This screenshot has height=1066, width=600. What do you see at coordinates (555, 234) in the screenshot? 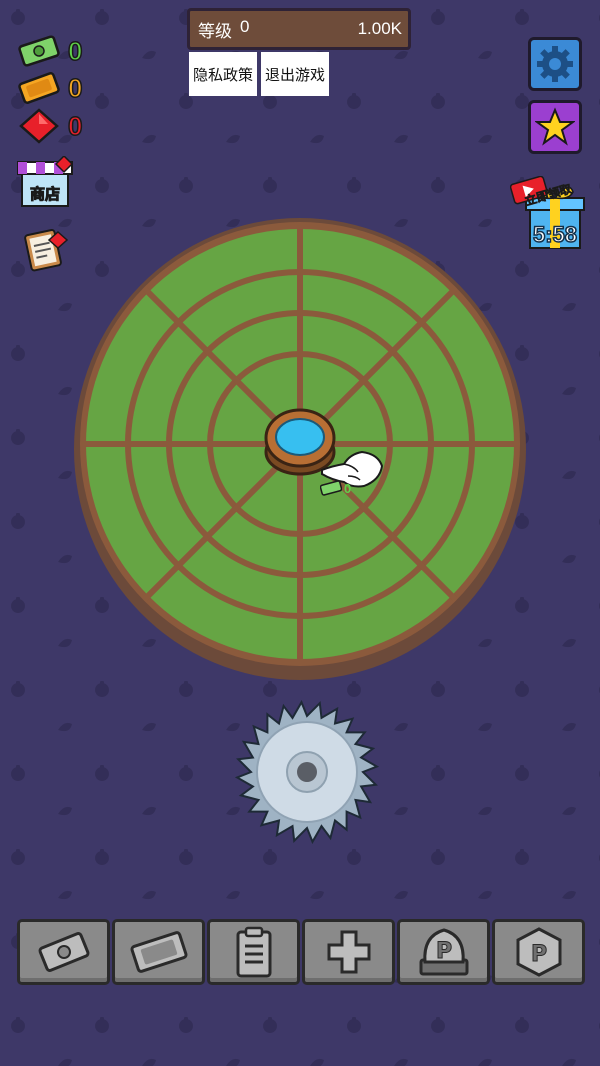
I see `gift-timer: 5:58` at bounding box center [555, 234].